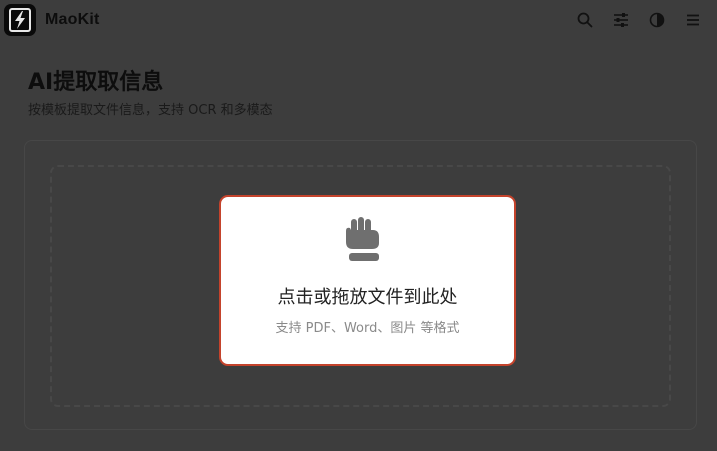 The width and height of the screenshot is (717, 451). Describe the element at coordinates (358, 21) in the screenshot. I see `top-bar: MaoKit` at that location.